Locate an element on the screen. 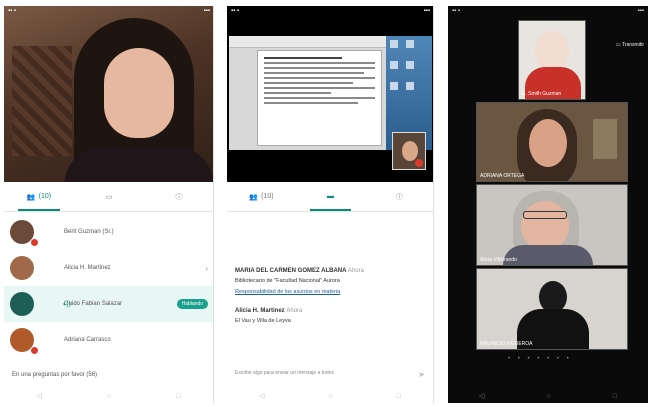  speaking-icon: ◖)) is located at coordinates (66, 304).